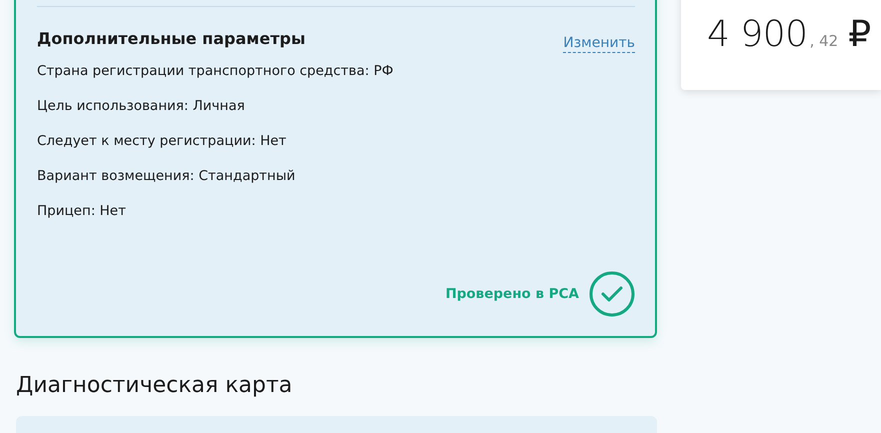 The height and width of the screenshot is (433, 881). What do you see at coordinates (82, 211) in the screenshot?
I see `parameter-text: Прицеп: Нет` at bounding box center [82, 211].